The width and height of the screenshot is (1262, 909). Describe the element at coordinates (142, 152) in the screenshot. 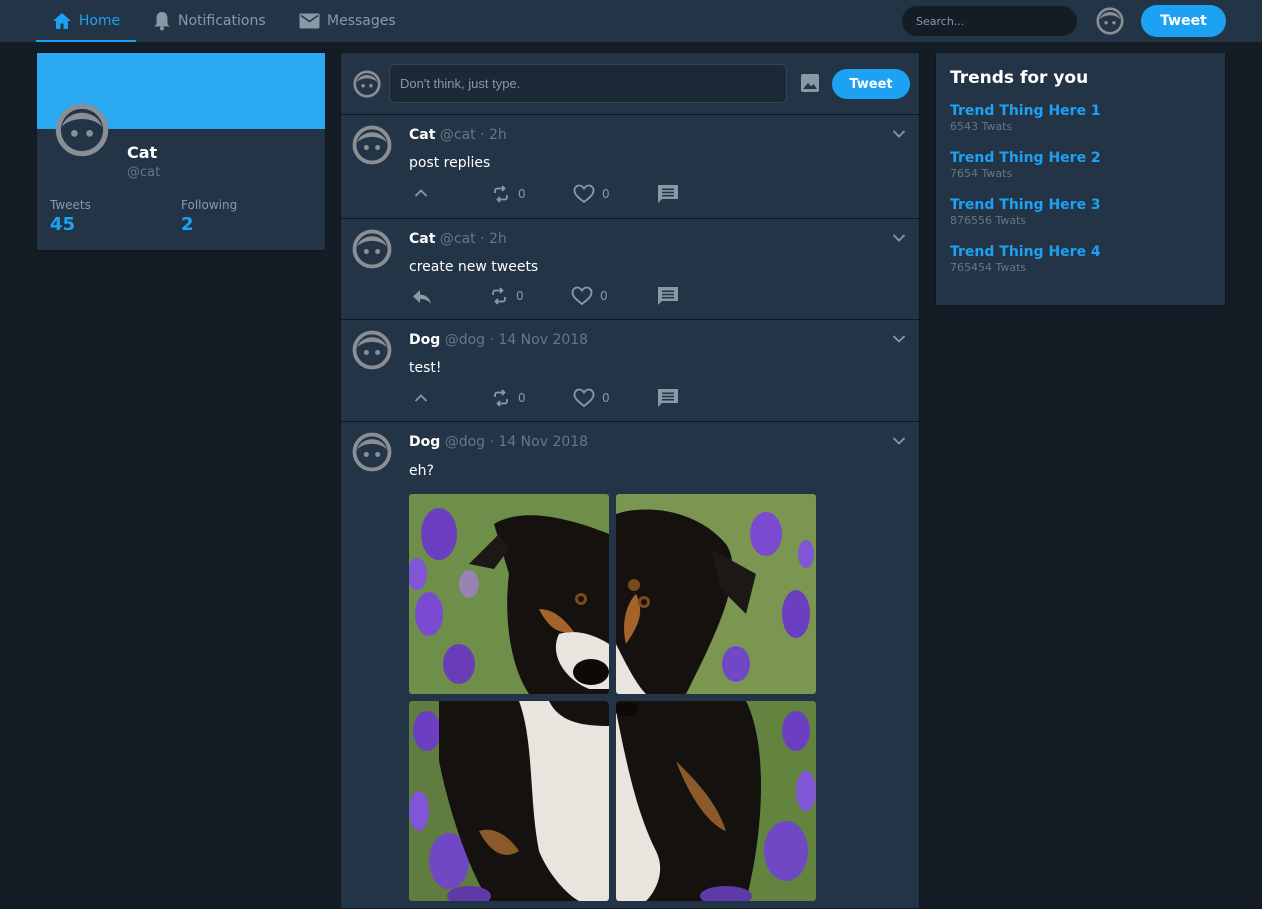

I see `profile-name: Cat` at that location.